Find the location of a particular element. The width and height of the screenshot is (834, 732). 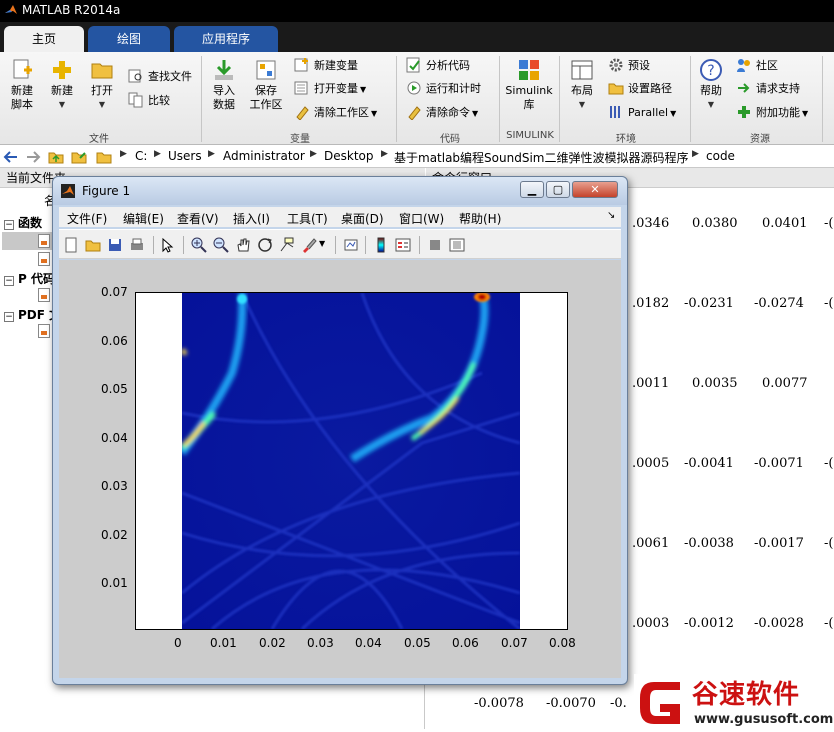

x-tick-label: 0.01 is located at coordinates (223, 643).